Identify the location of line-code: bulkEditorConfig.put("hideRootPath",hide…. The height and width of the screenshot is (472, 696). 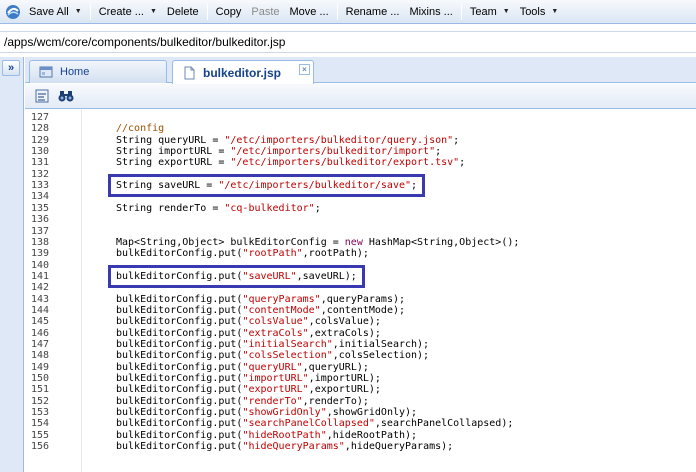
(267, 435).